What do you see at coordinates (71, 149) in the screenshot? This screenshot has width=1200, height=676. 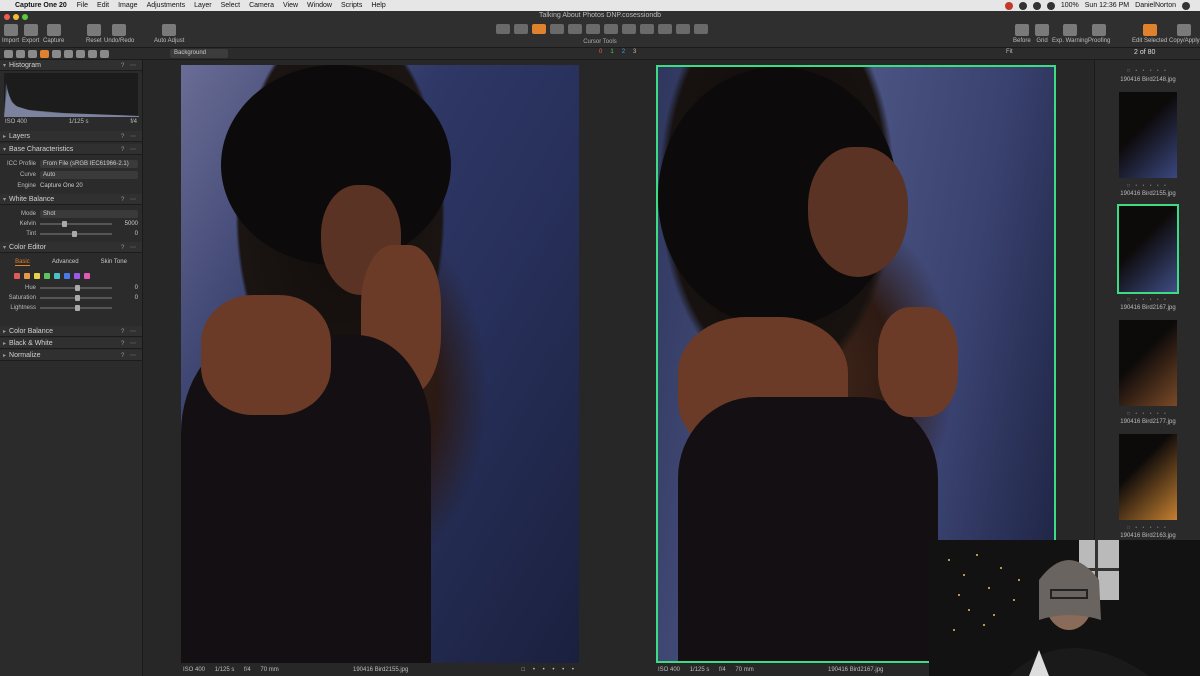 I see `base-characteristics-header: ▾ Base Characteristics ? ⋯` at bounding box center [71, 149].